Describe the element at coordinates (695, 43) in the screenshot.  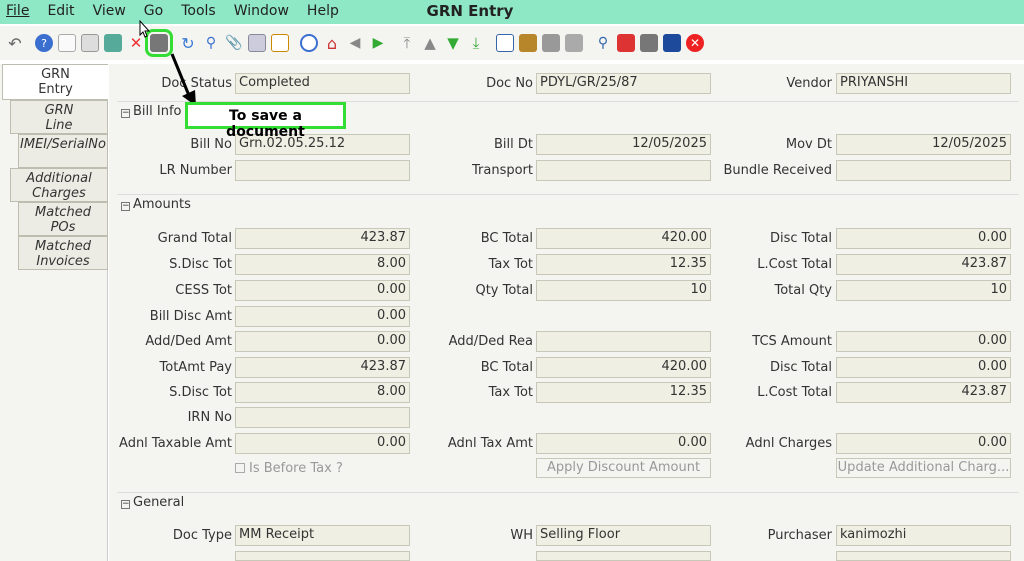
I see `close-window-icon: ✕` at that location.